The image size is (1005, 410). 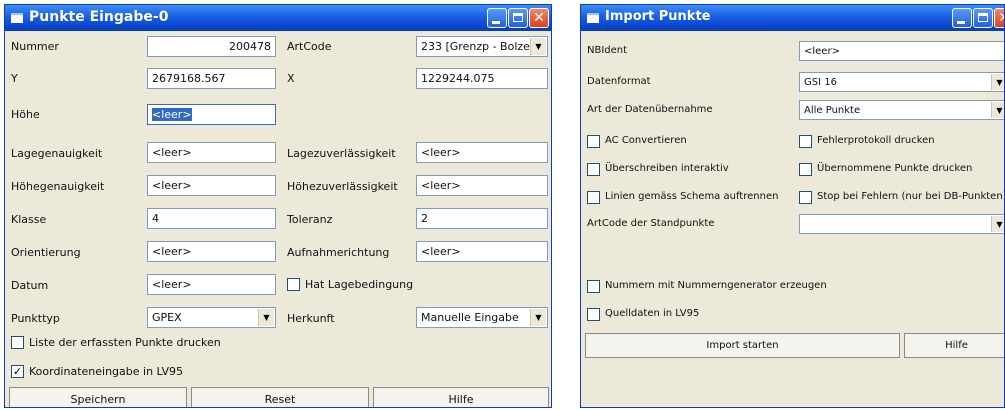 I want to click on y-field: 2679168.567, so click(x=211, y=78).